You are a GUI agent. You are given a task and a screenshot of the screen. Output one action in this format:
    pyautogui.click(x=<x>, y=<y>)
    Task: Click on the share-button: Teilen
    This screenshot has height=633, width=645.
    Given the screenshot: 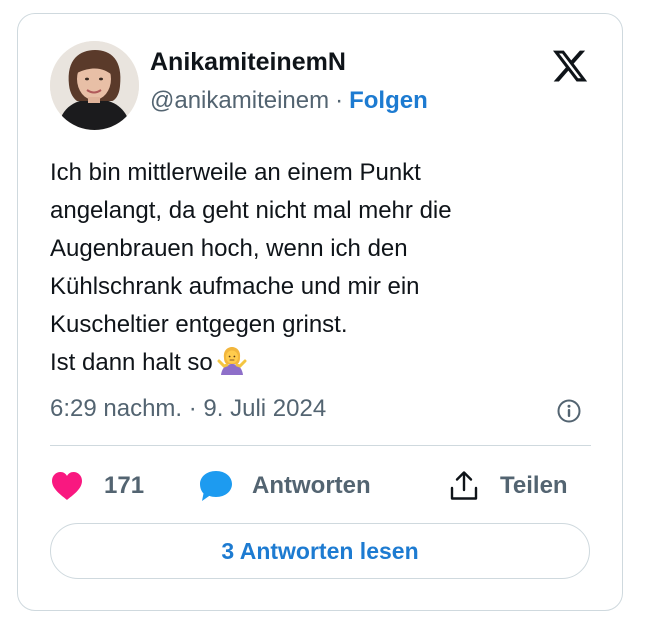 What is the action you would take?
    pyautogui.click(x=508, y=486)
    